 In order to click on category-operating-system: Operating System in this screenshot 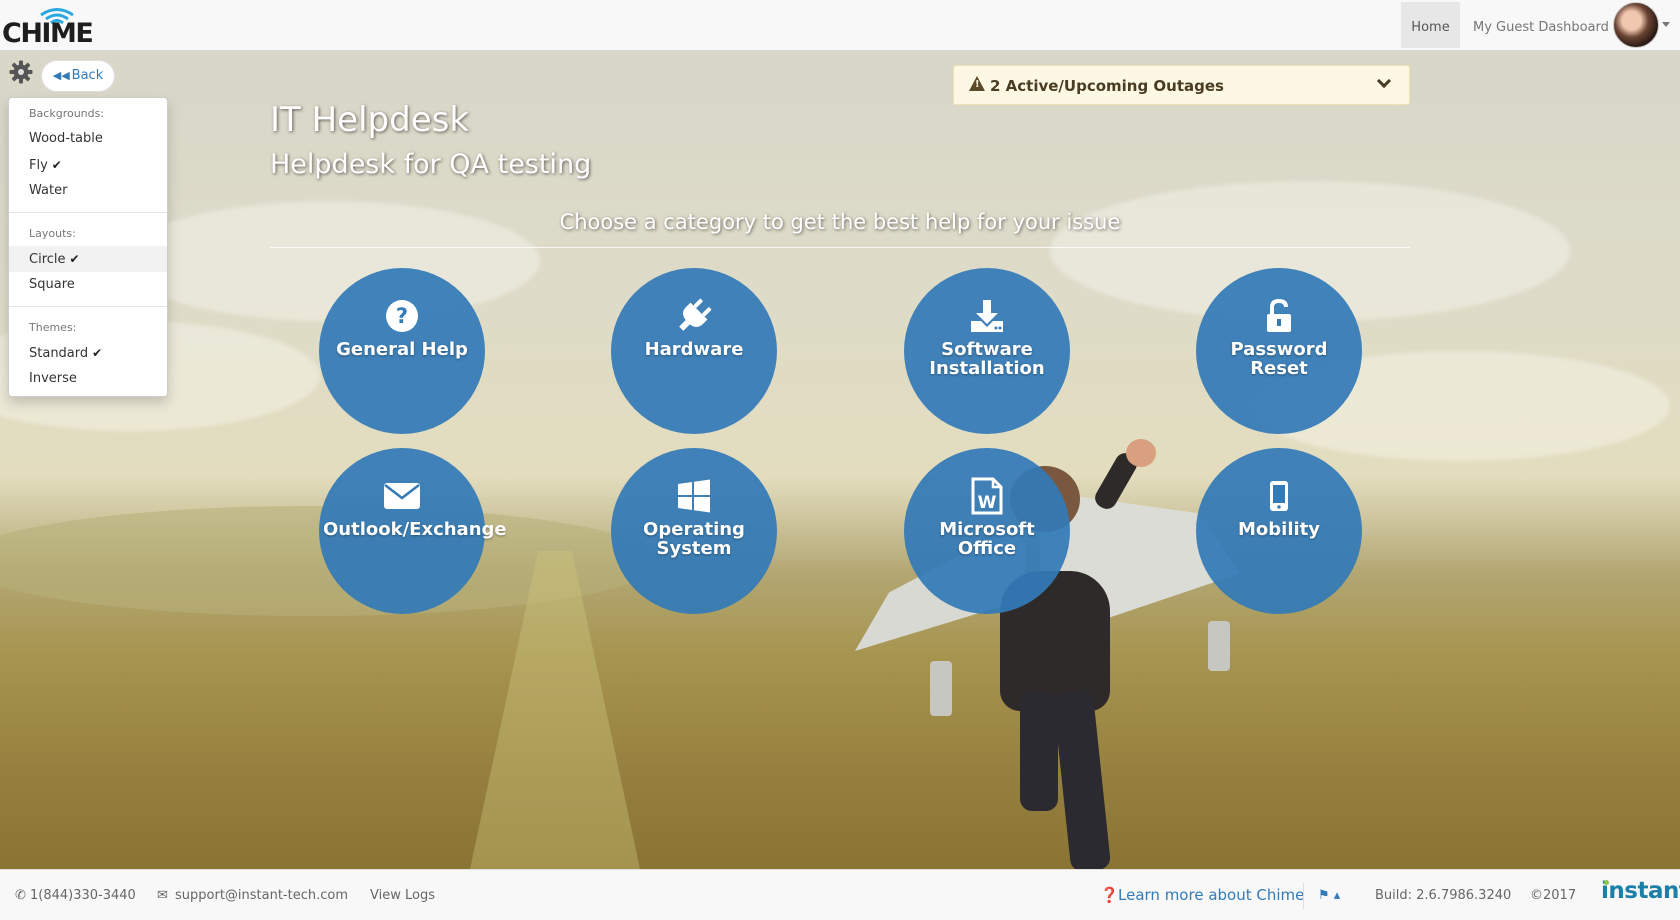, I will do `click(694, 531)`.